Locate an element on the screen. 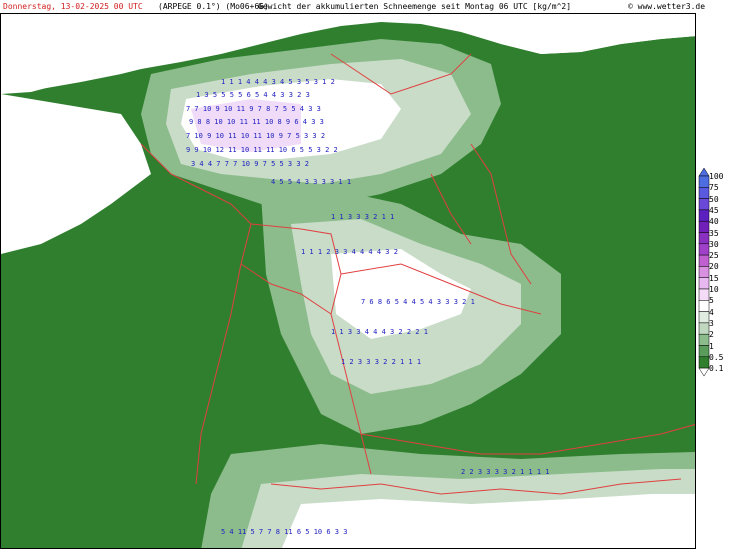  value-row: 1 1 1 4 4 4 3 4 5 3 5 3 1 2 is located at coordinates (278, 82).